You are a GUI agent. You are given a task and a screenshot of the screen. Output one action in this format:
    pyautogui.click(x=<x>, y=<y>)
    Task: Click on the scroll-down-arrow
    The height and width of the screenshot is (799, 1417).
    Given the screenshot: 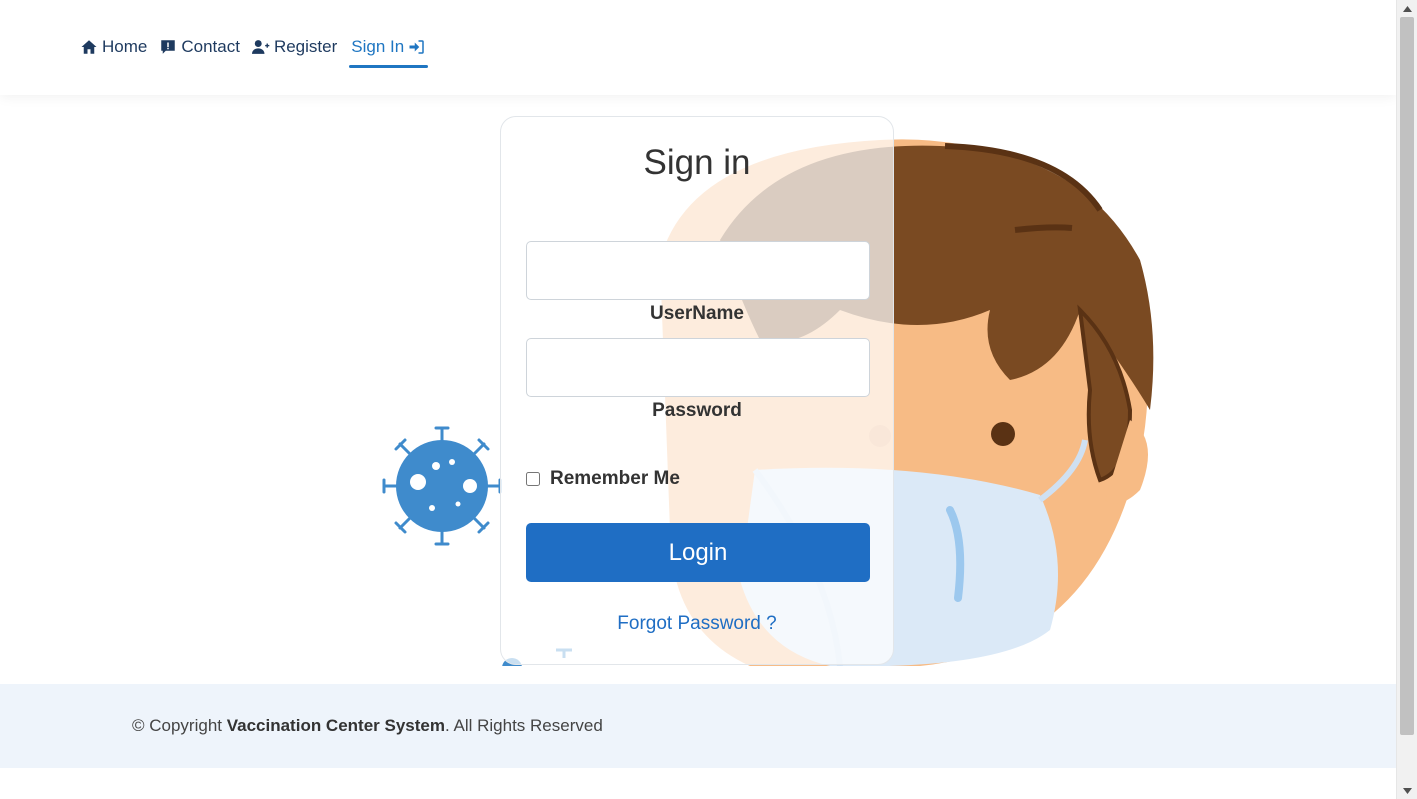 What is the action you would take?
    pyautogui.click(x=1407, y=790)
    